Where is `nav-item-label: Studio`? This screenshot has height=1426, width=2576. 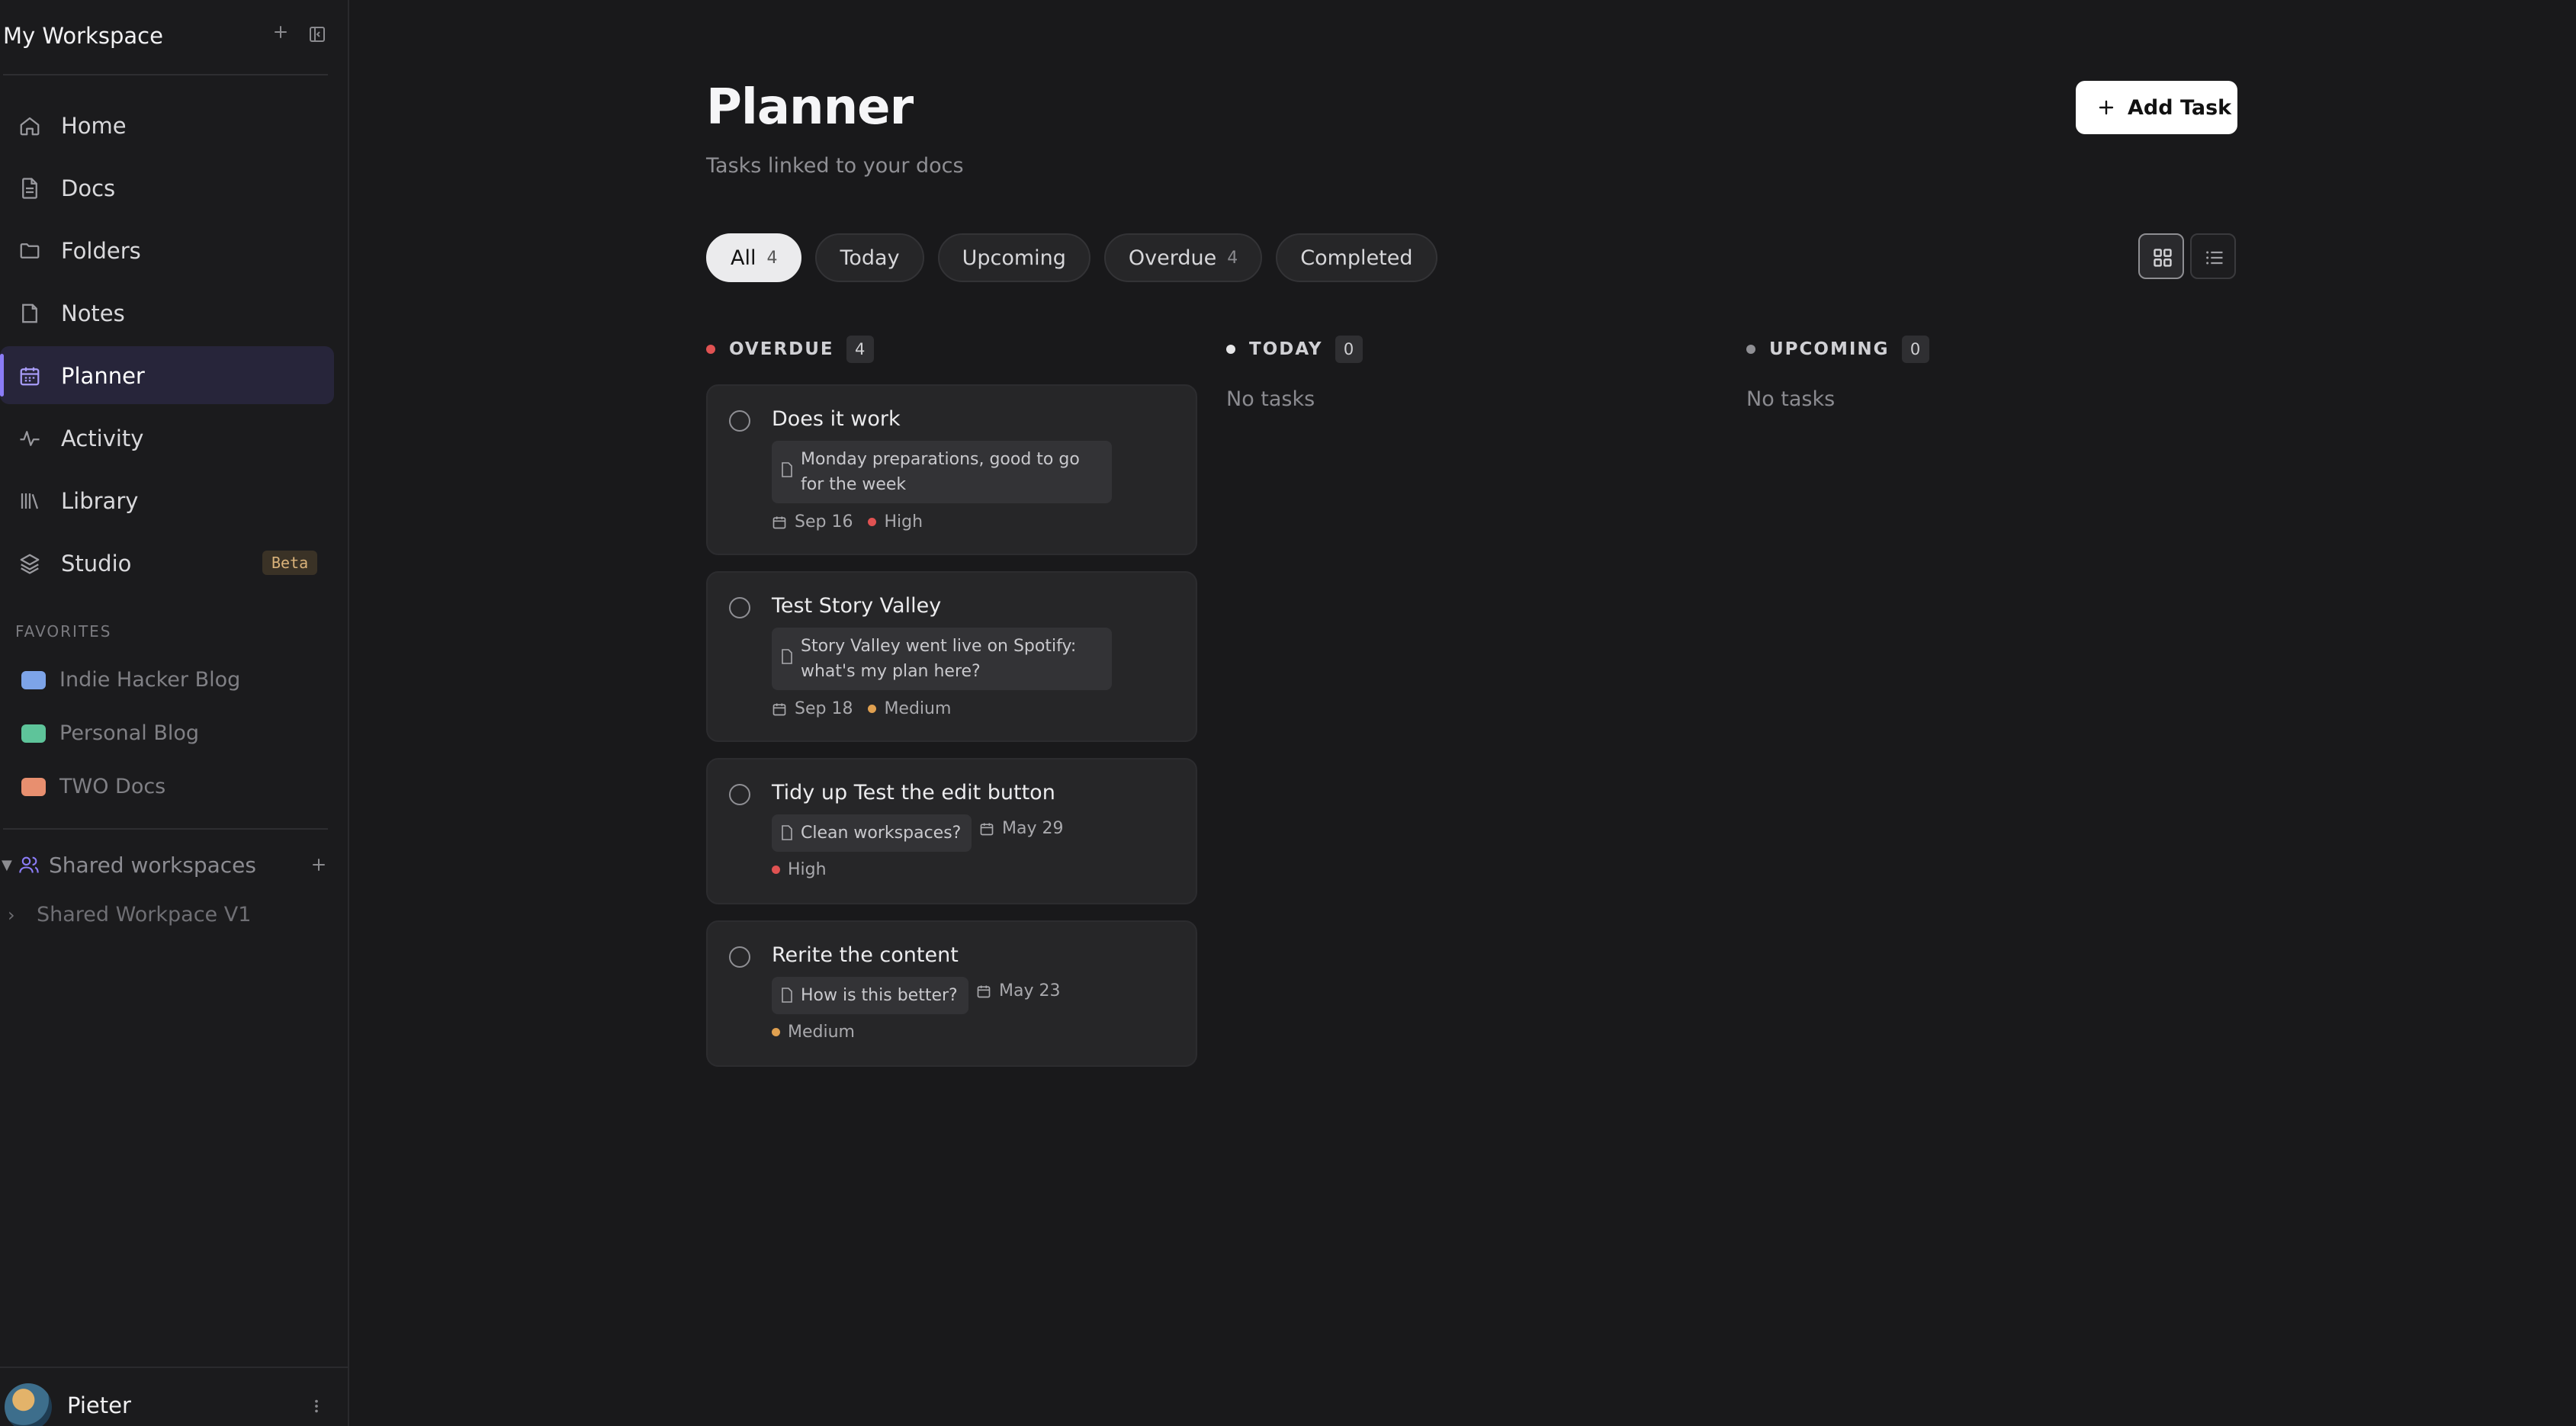 nav-item-label: Studio is located at coordinates (96, 564).